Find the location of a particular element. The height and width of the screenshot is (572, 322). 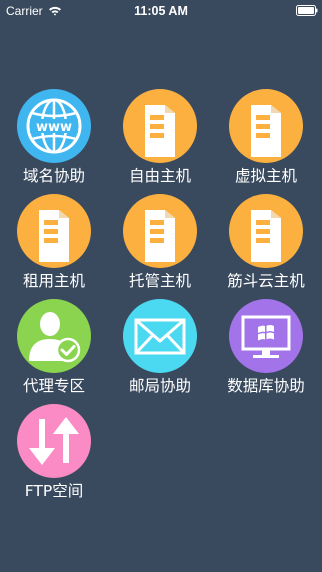

mail-envelope-icon is located at coordinates (160, 336).